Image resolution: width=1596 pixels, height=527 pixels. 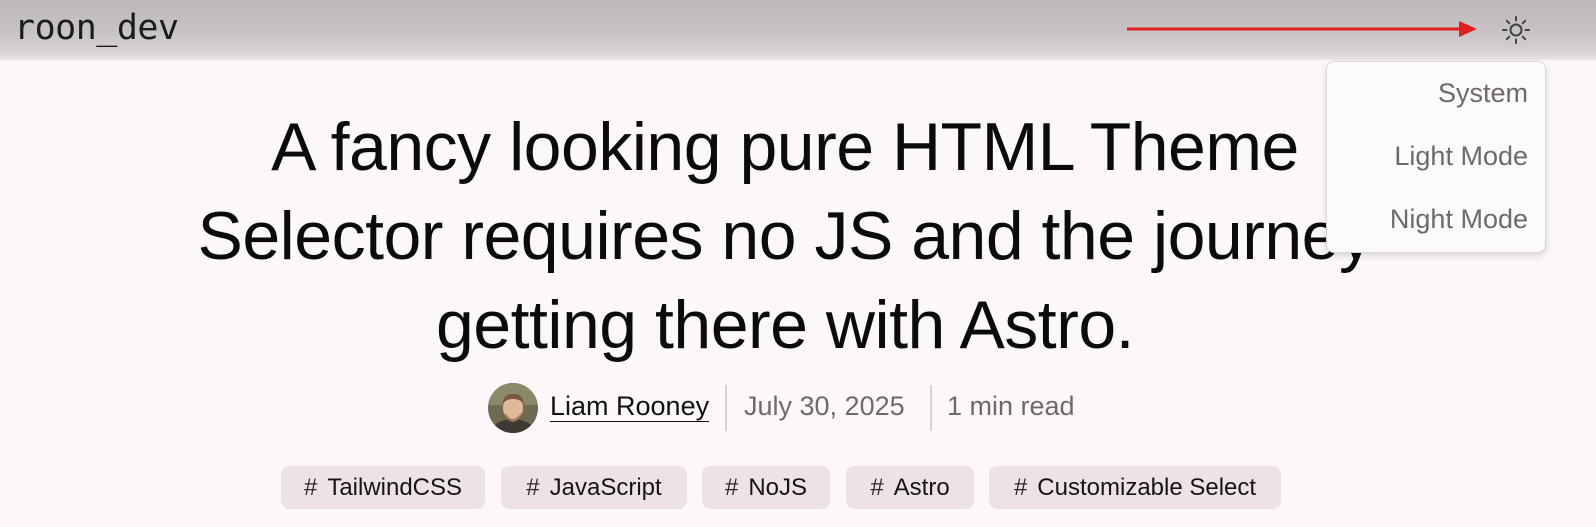 I want to click on tag-label: JavaScript, so click(x=605, y=487).